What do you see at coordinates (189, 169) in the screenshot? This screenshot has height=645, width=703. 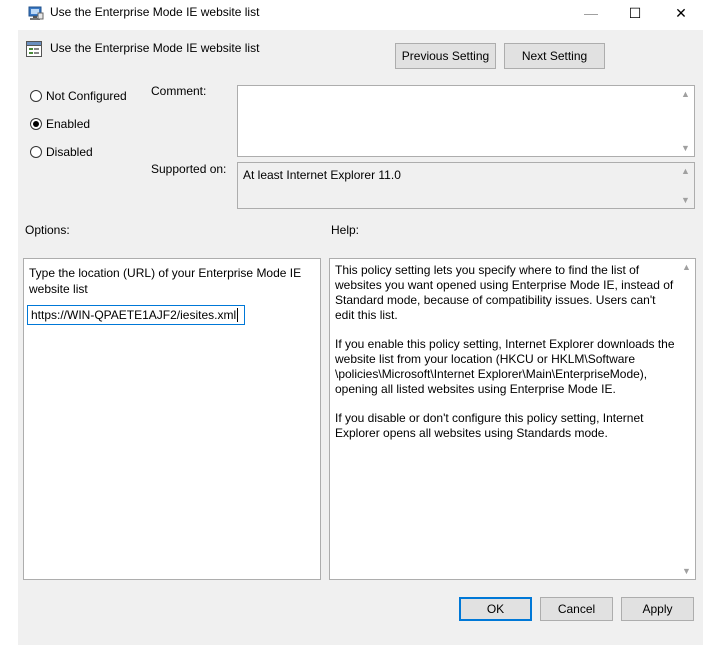 I see `supported-on-label: Supported on:` at bounding box center [189, 169].